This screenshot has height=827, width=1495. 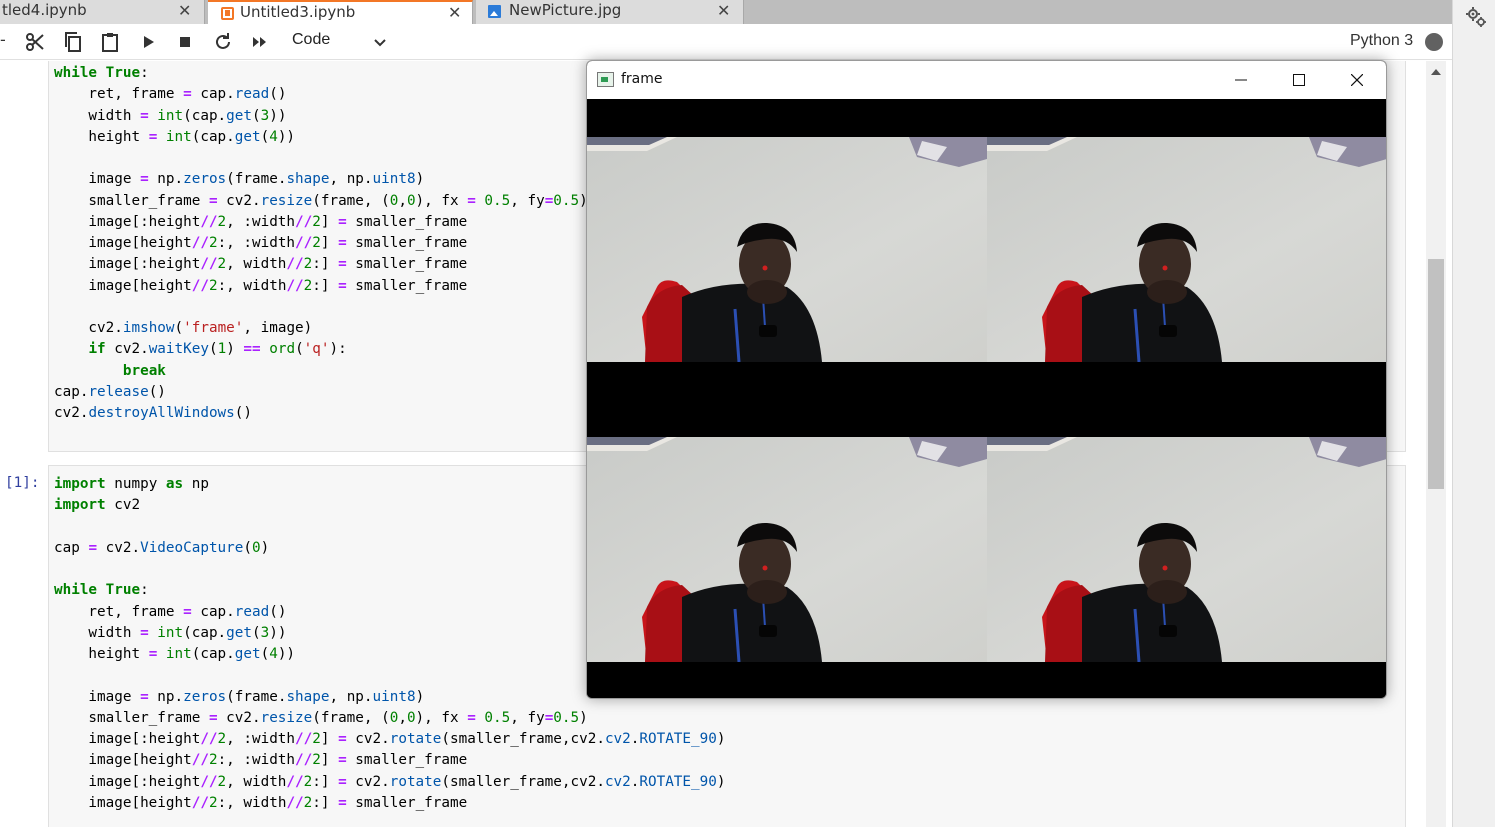 What do you see at coordinates (1473, 413) in the screenshot?
I see `right-sidebar` at bounding box center [1473, 413].